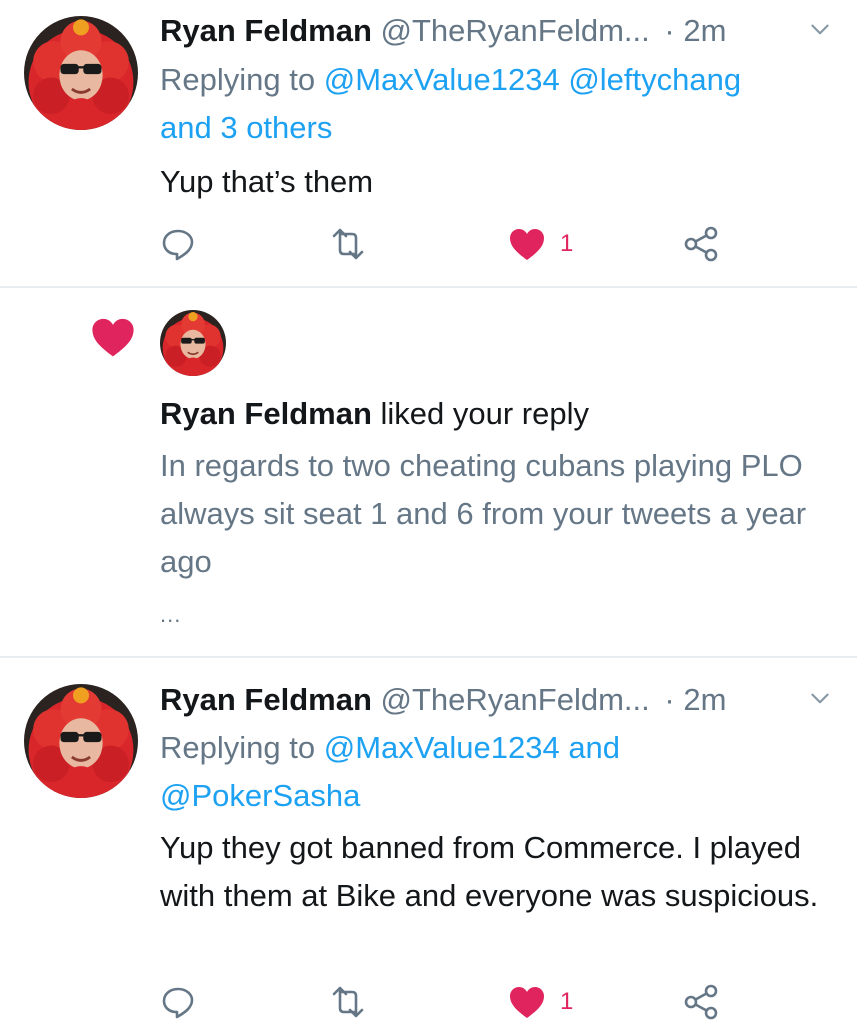  Describe the element at coordinates (267, 181) in the screenshot. I see `tweet-text: Yup that’s them` at that location.